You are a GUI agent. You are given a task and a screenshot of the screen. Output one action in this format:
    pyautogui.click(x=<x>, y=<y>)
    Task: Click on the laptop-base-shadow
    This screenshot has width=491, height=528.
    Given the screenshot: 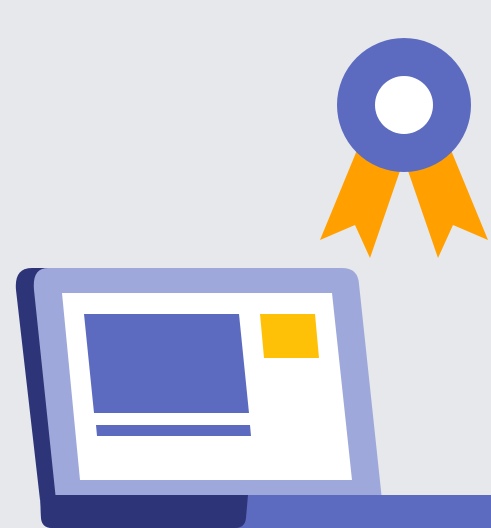 What is the action you would take?
    pyautogui.click(x=144, y=511)
    